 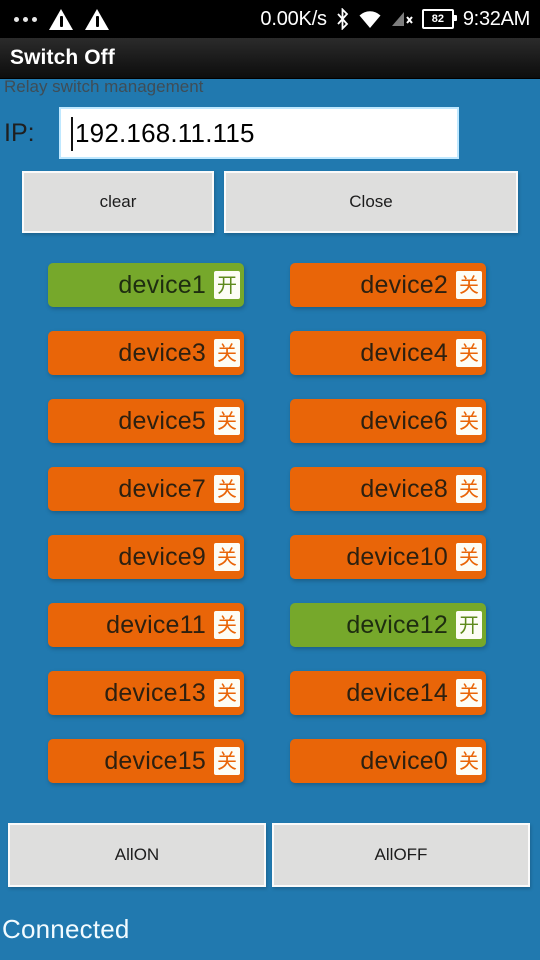 I want to click on device-button-device2: device2 关, so click(x=388, y=285).